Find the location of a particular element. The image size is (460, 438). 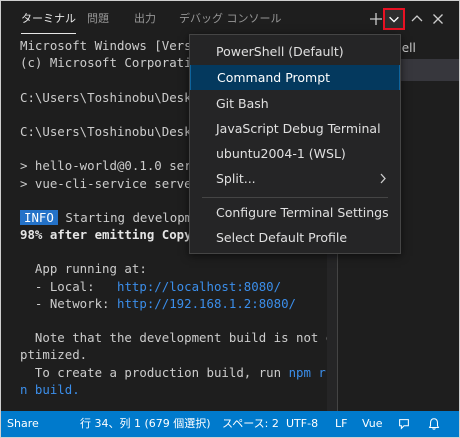

terminal-line: ptimized. is located at coordinates (54, 355).